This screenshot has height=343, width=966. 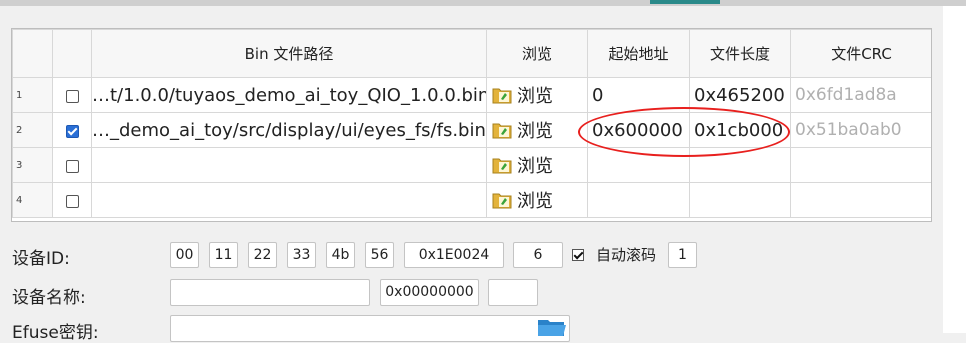 I want to click on file-length-cell: 0x1cb000, so click(x=740, y=130).